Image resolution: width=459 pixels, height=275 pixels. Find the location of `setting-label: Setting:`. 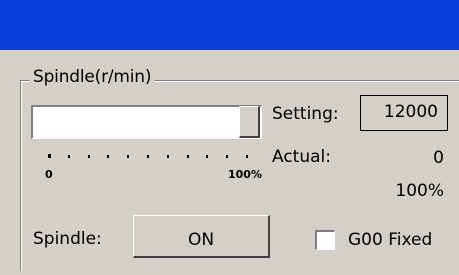

setting-label: Setting: is located at coordinates (305, 114).